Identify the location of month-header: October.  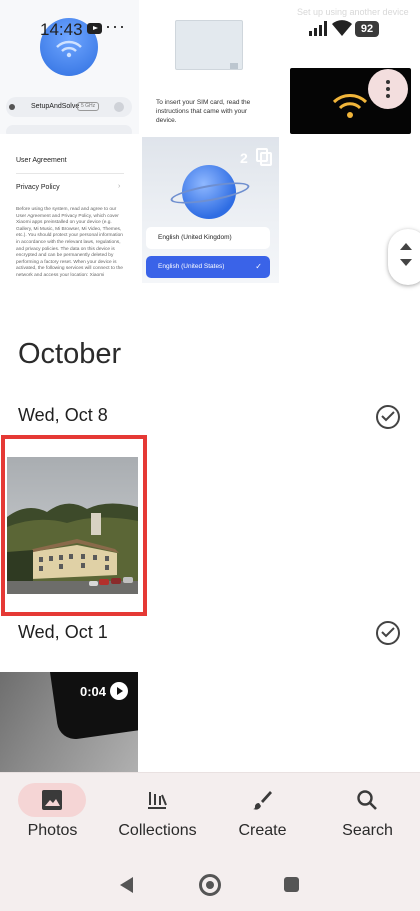
(70, 354).